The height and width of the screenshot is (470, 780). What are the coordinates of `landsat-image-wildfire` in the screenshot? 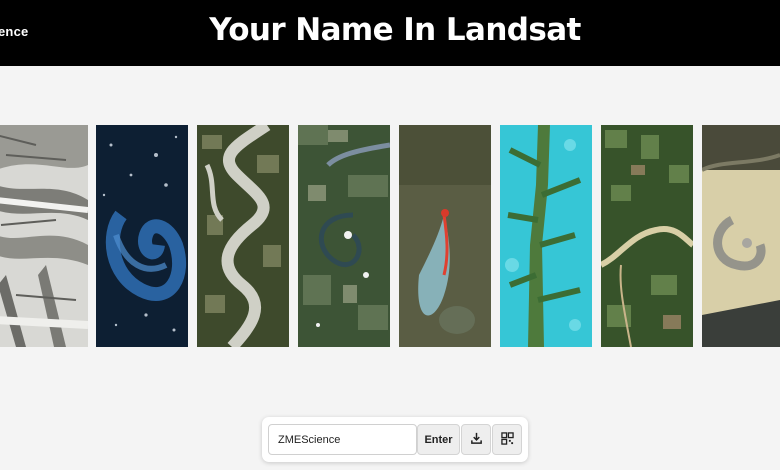 It's located at (445, 236).